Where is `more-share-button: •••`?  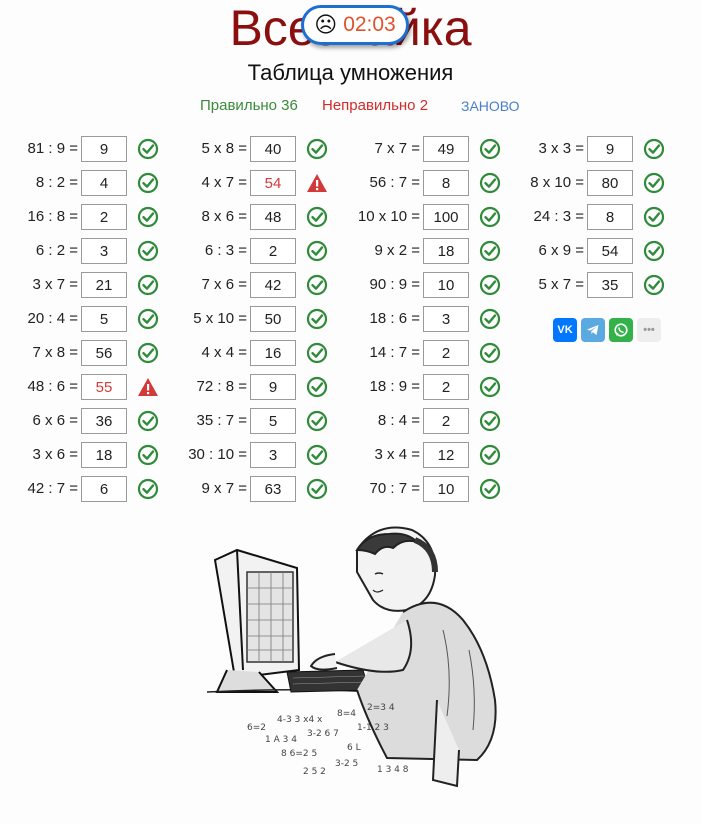
more-share-button: ••• is located at coordinates (649, 330).